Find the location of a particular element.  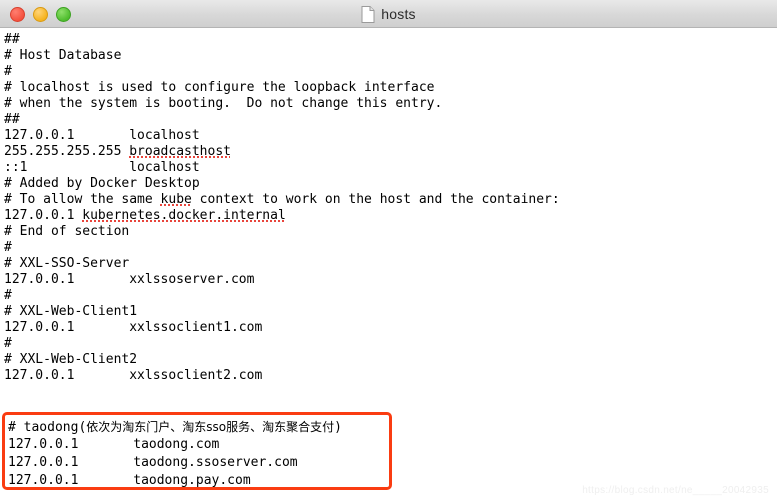

window-title-group: hosts is located at coordinates (388, 14).